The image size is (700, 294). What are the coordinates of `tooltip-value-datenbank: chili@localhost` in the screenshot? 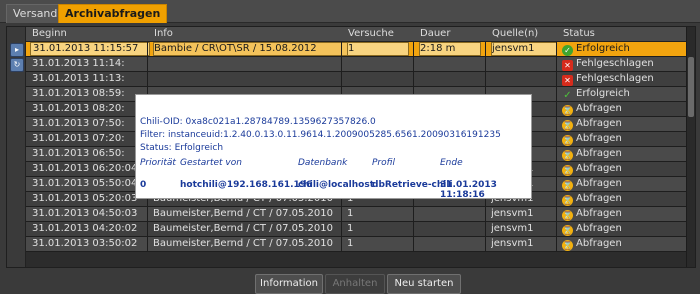 It's located at (336, 185).